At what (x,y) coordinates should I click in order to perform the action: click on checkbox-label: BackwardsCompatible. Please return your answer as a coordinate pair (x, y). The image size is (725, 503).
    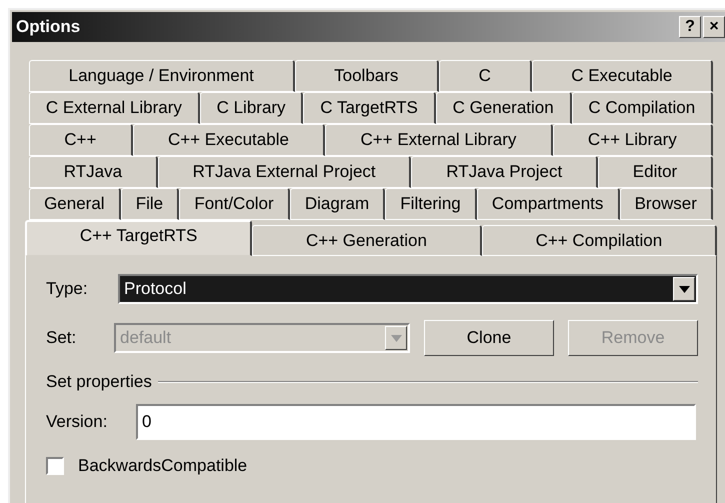
    Looking at the image, I should click on (163, 466).